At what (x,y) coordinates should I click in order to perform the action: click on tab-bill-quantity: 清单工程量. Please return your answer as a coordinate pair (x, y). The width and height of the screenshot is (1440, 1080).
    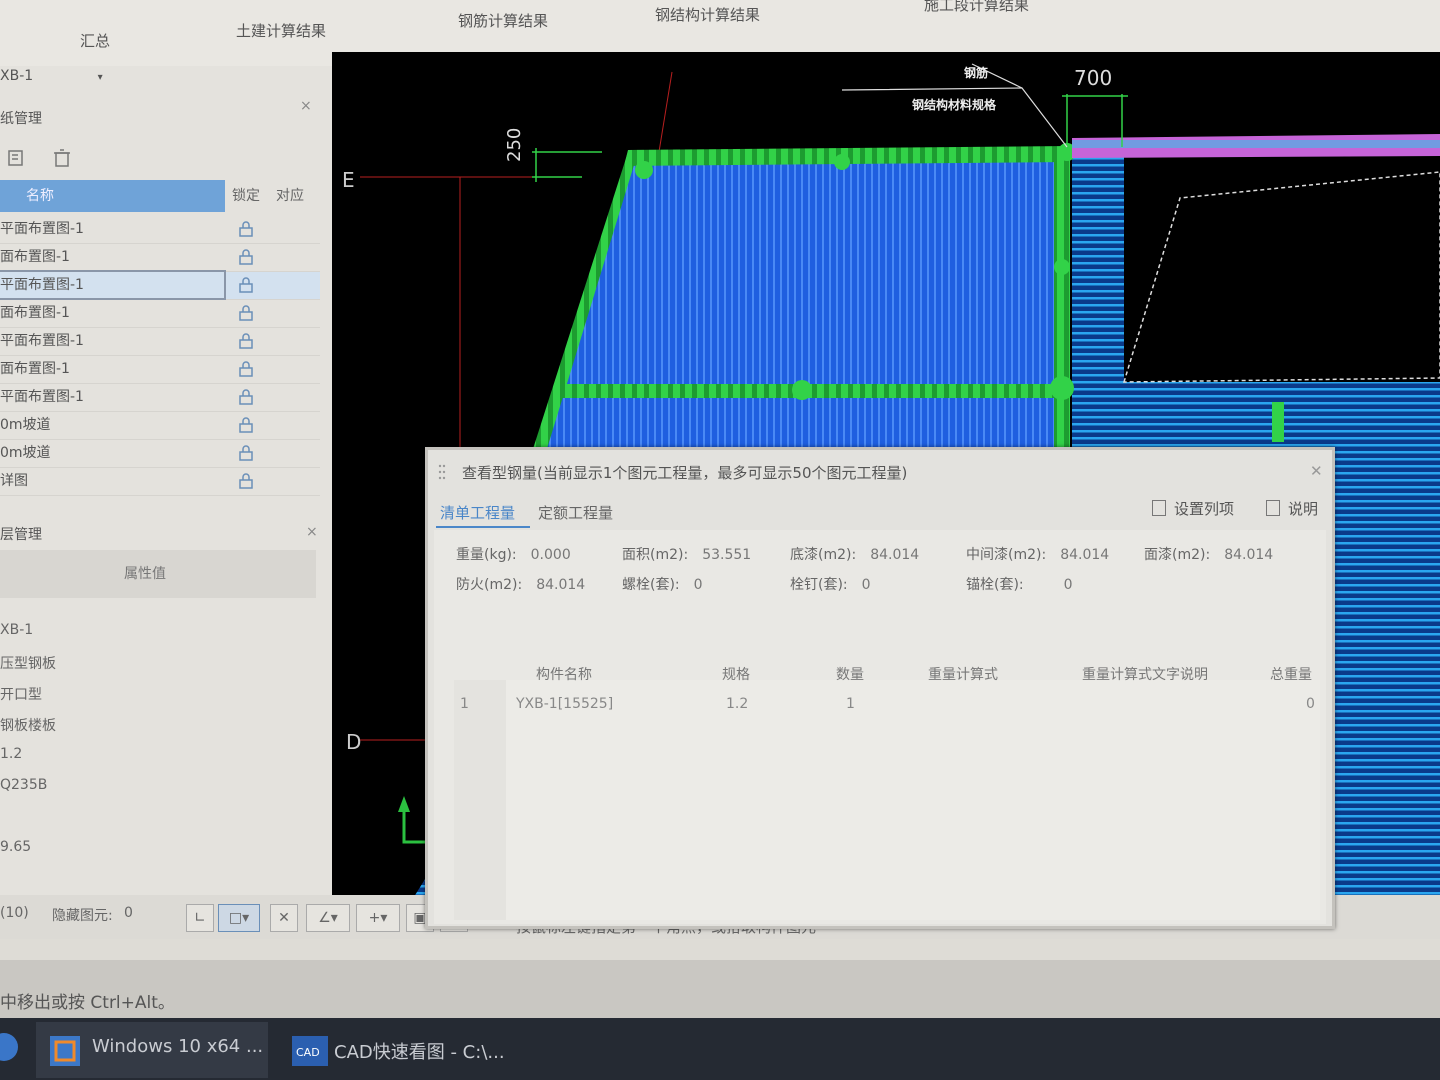
    Looking at the image, I should click on (477, 512).